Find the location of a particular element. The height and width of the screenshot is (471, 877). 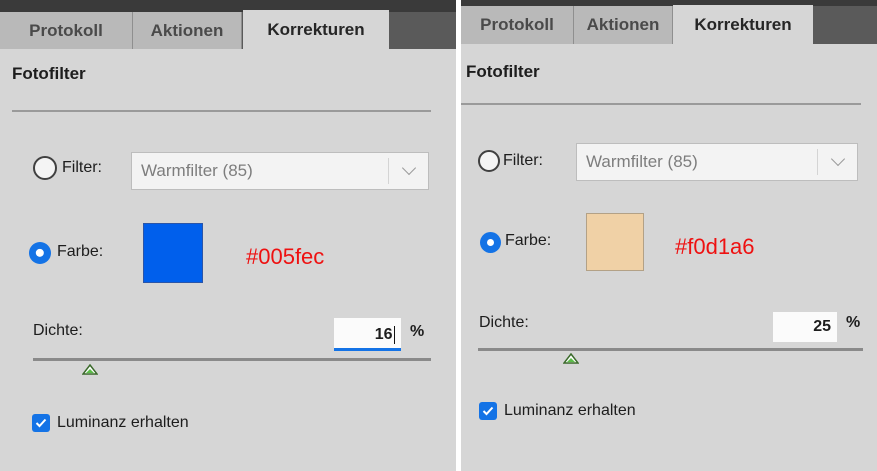

hex-annotation: #f0d1a6 is located at coordinates (715, 246).